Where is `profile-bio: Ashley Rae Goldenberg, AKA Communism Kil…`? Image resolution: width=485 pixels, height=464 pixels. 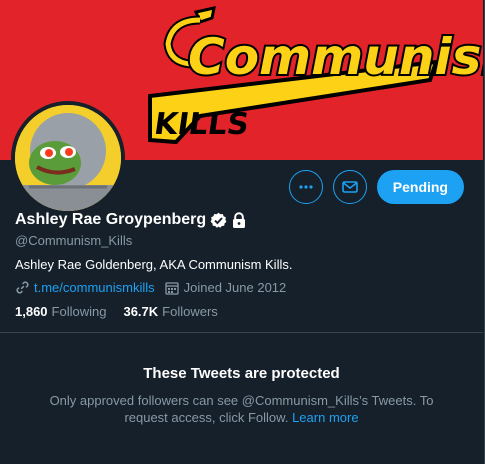
profile-bio: Ashley Rae Goldenberg, AKA Communism Kil… is located at coordinates (154, 264).